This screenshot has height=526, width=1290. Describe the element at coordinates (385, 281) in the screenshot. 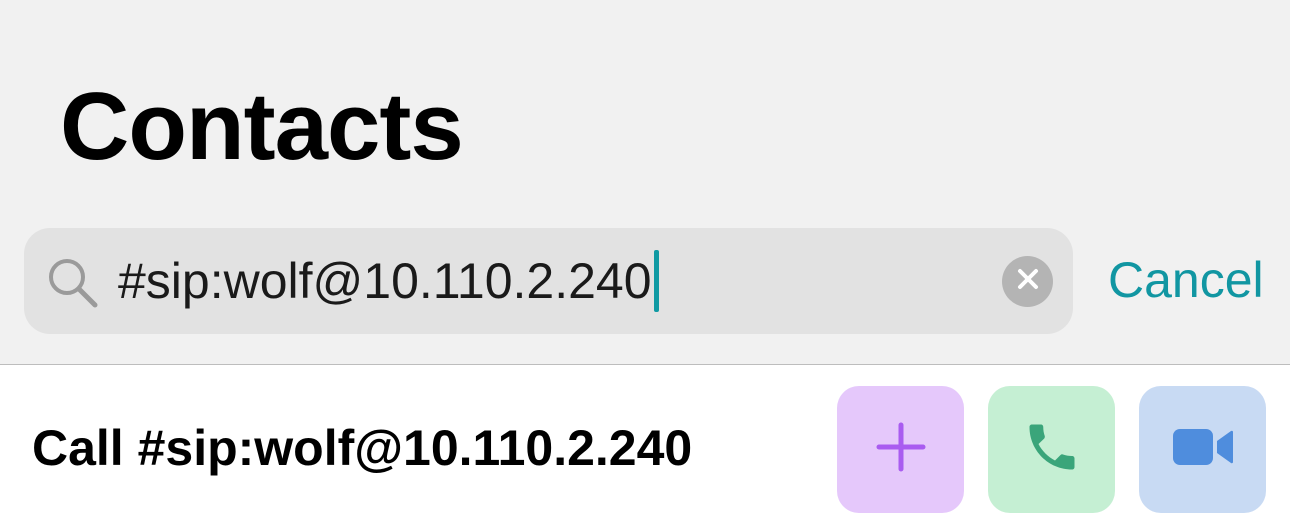

I see `search-input-value: #sip:wolf@10.110.2.240` at that location.